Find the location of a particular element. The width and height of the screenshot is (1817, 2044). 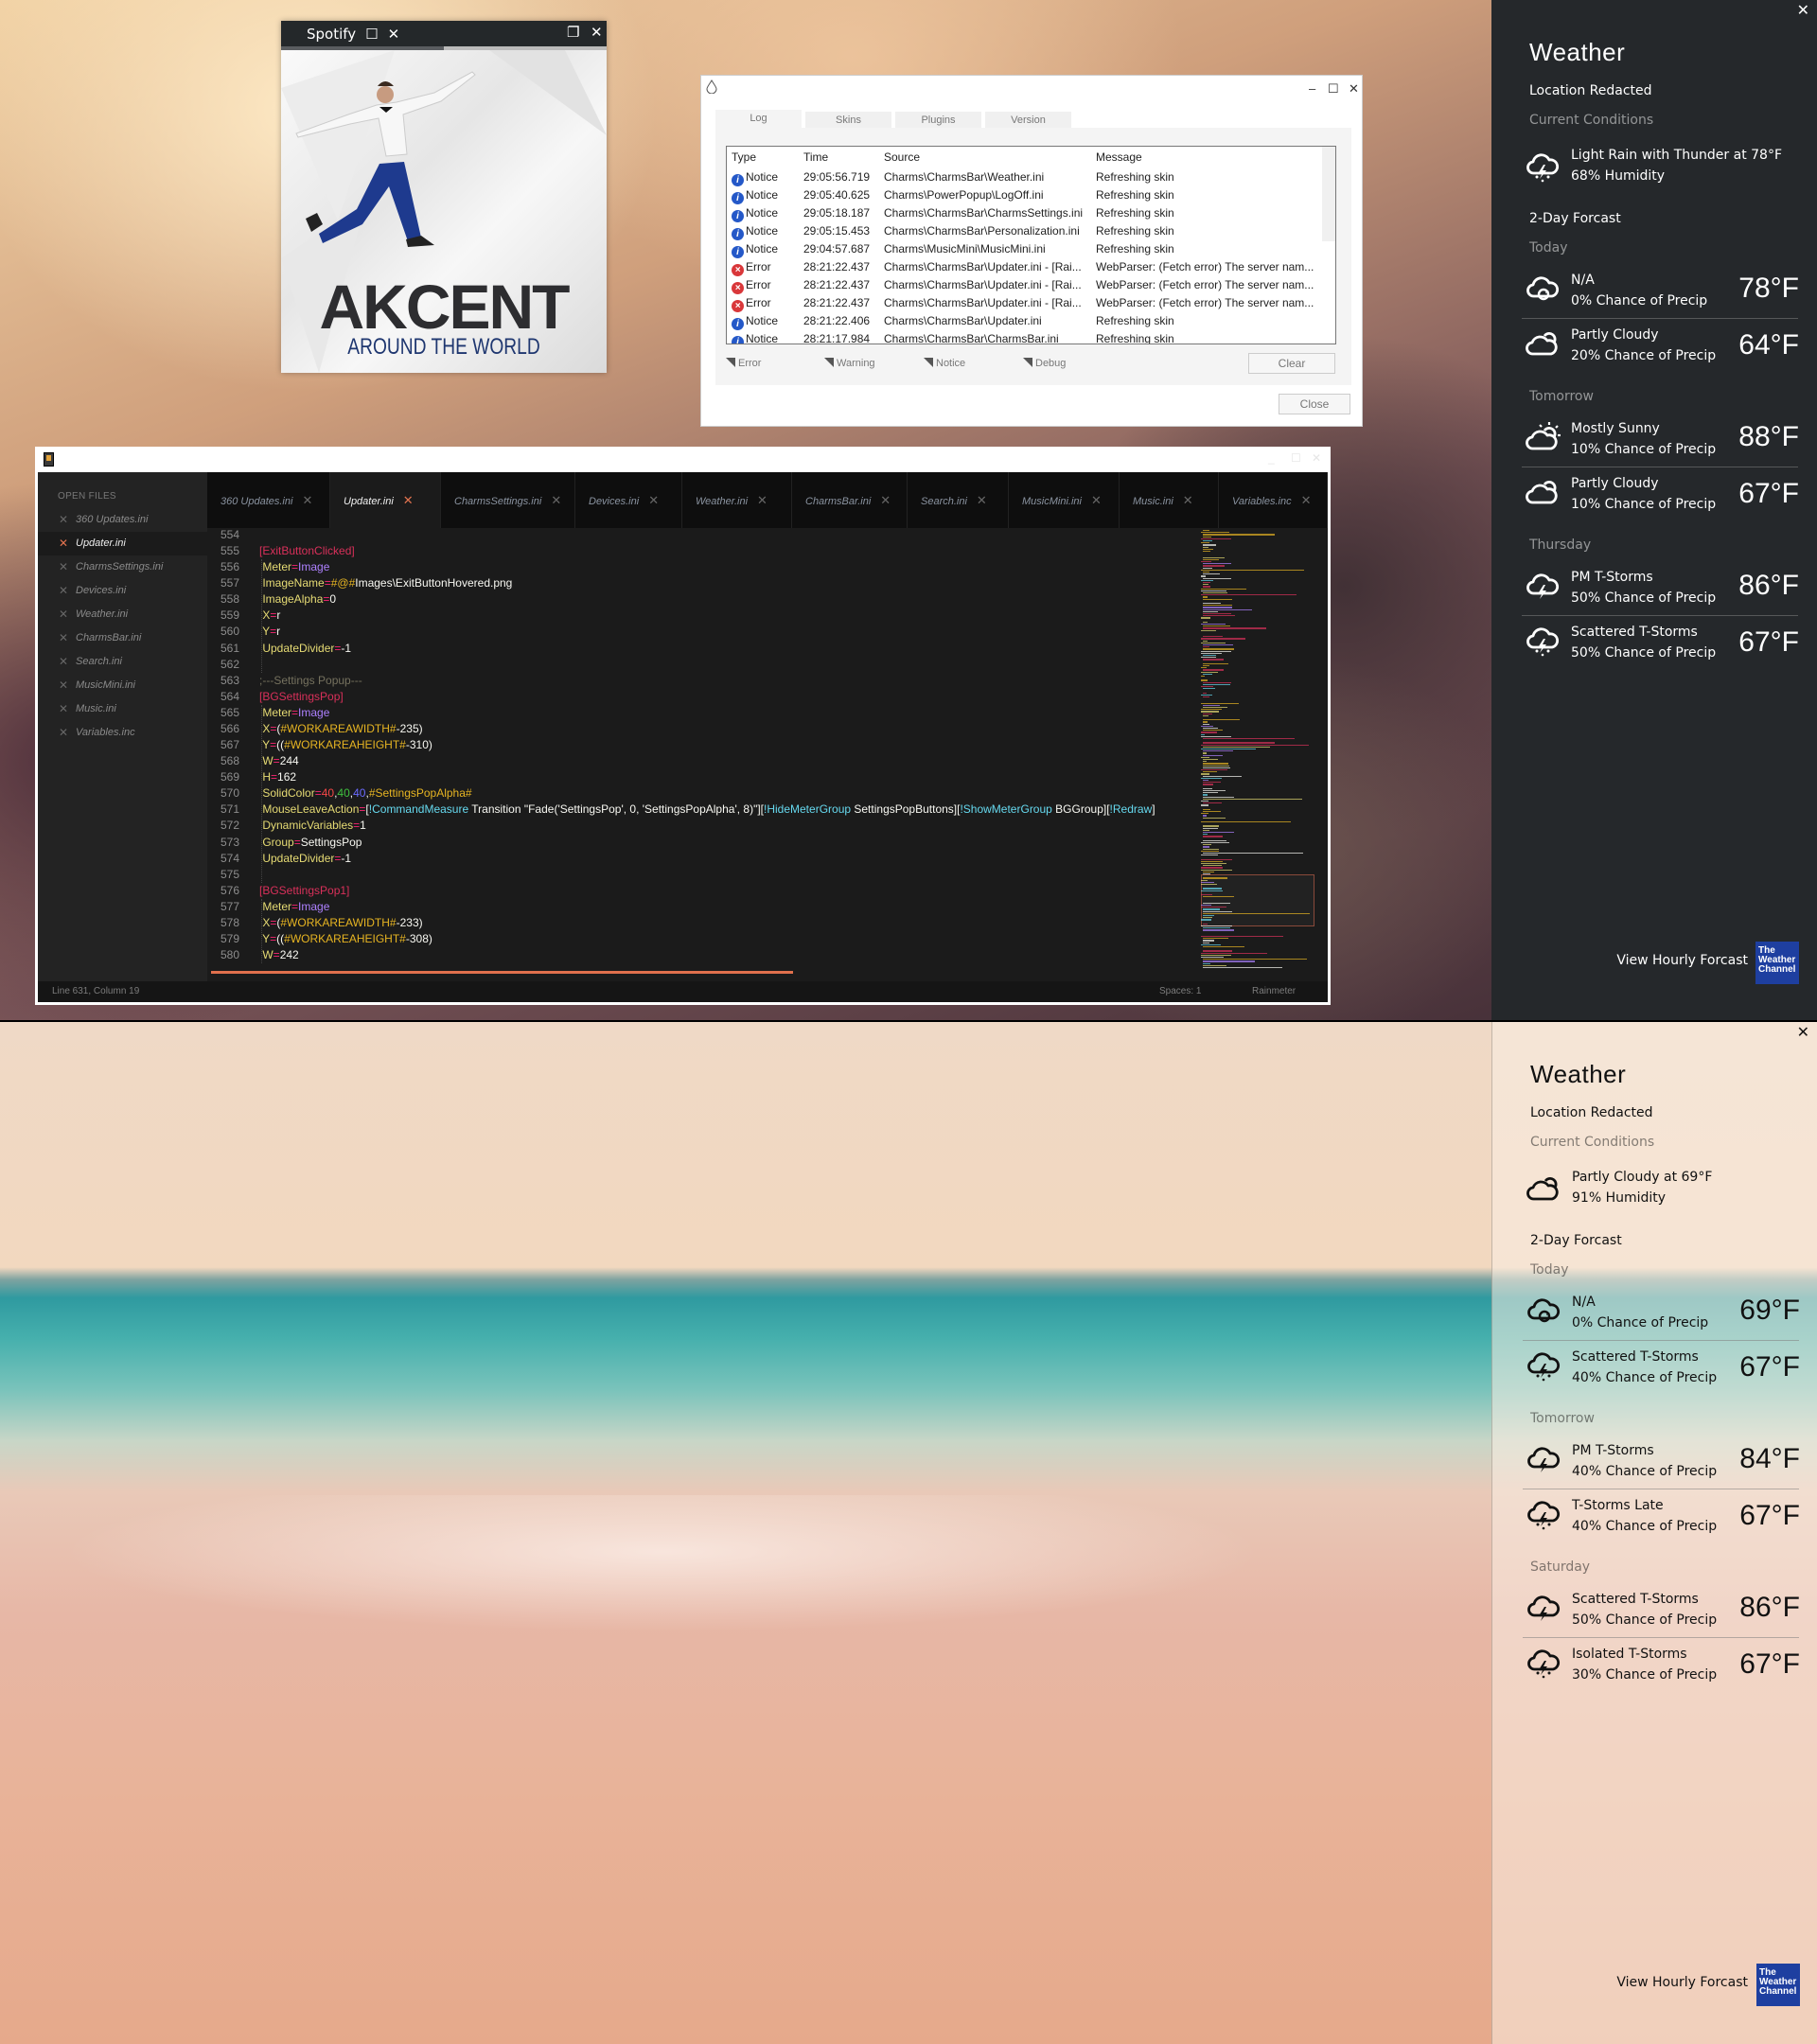

minimap-viewport is located at coordinates (1257, 900).